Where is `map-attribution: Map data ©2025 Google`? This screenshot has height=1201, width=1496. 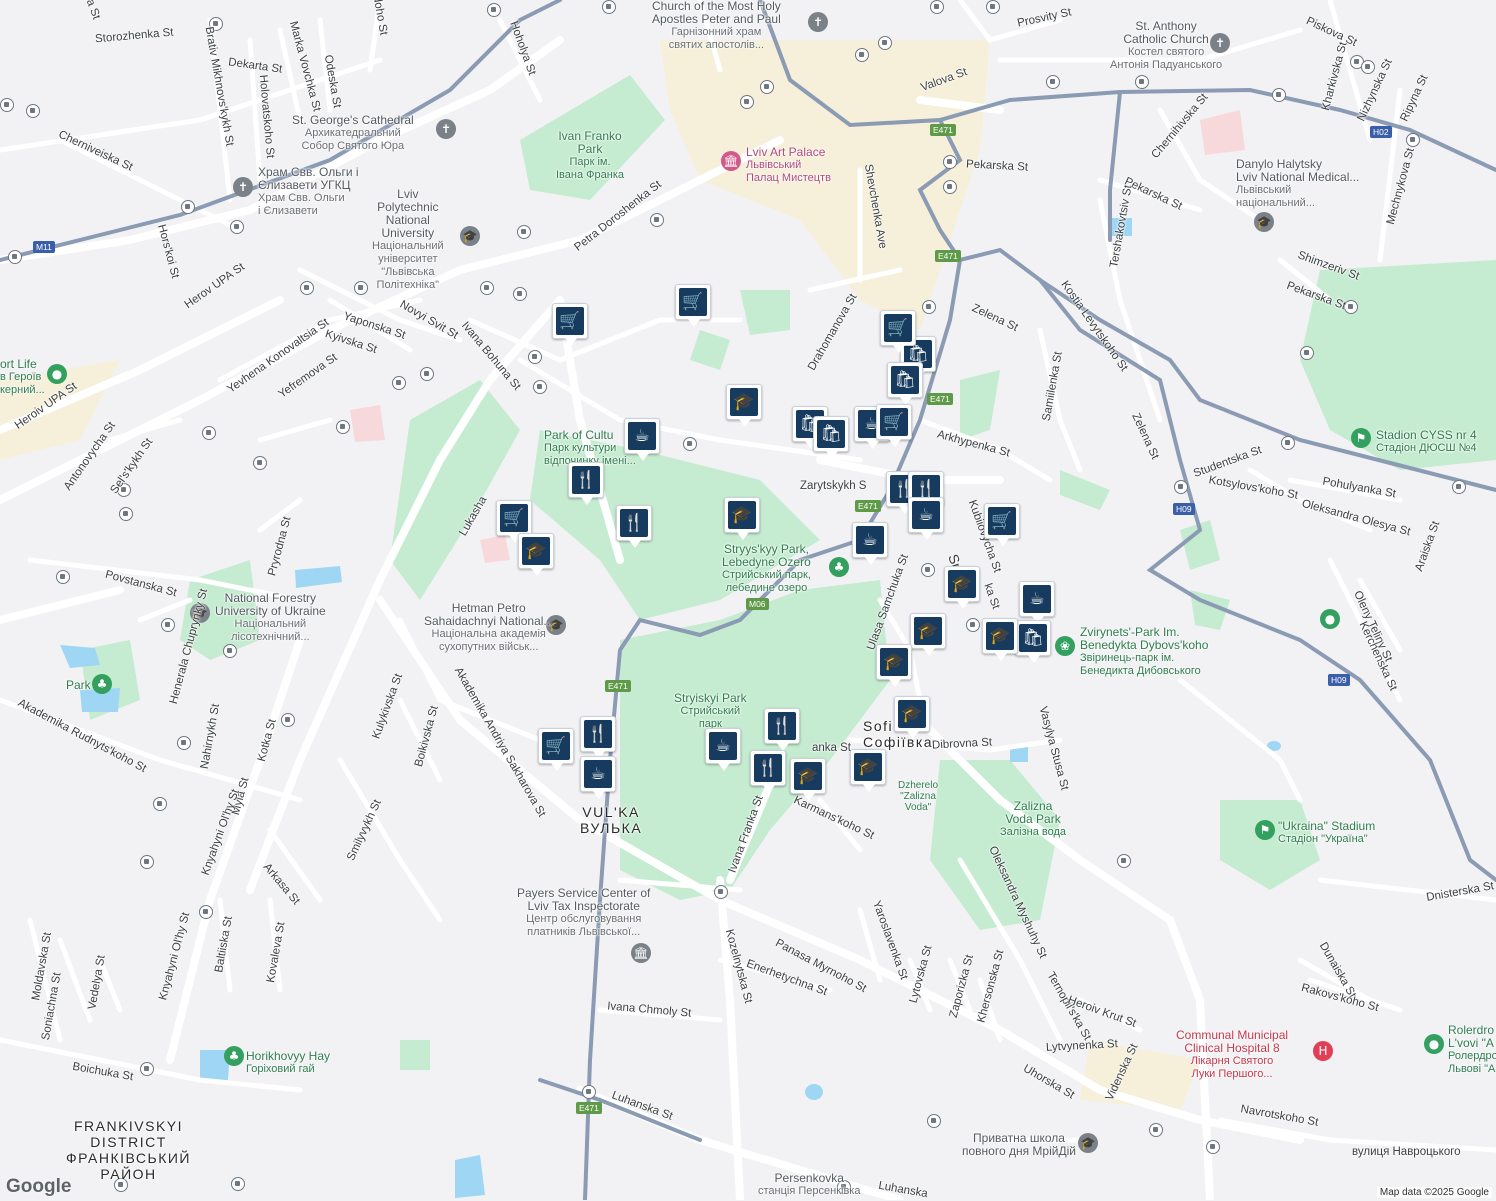 map-attribution: Map data ©2025 Google is located at coordinates (1434, 1192).